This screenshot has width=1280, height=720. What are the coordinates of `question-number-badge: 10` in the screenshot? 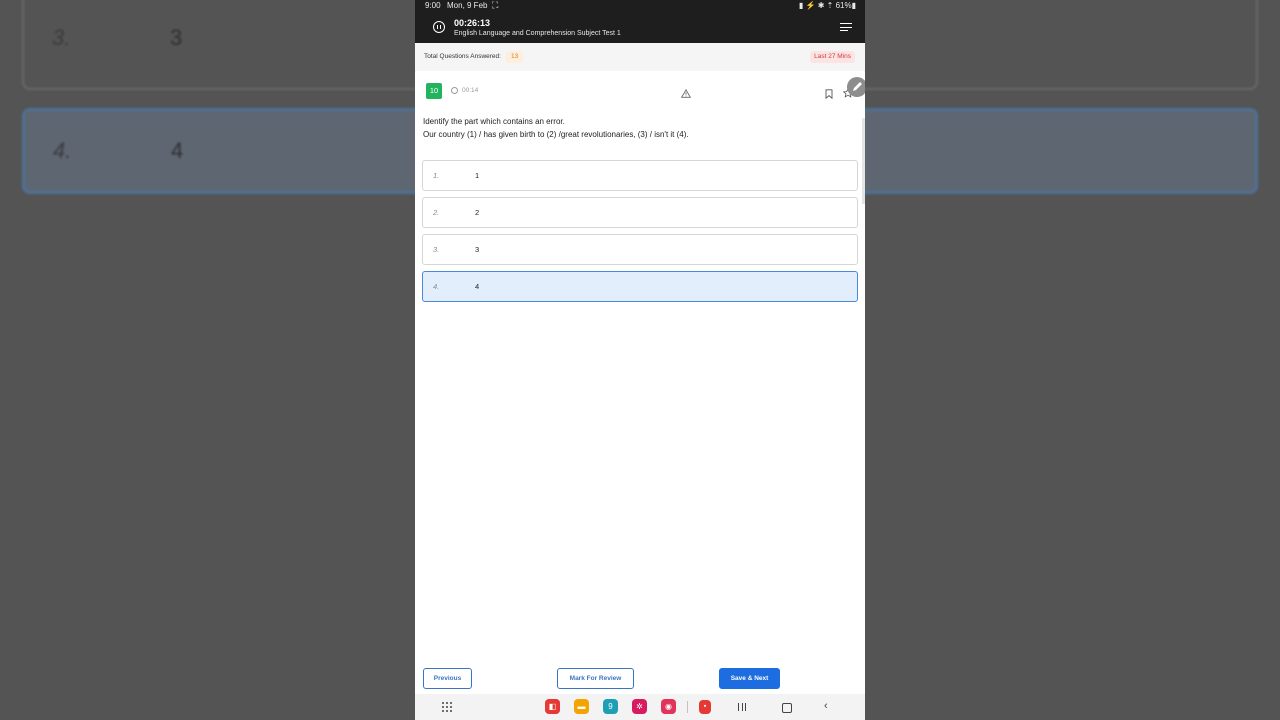 It's located at (434, 91).